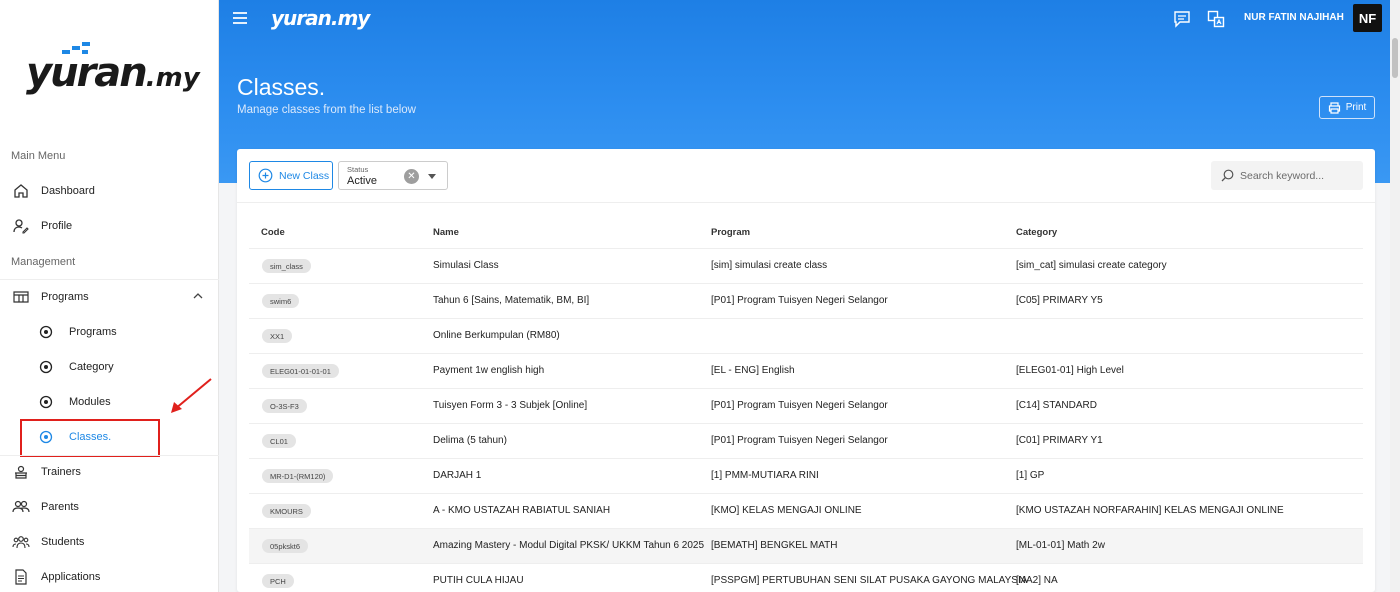 Image resolution: width=1400 pixels, height=592 pixels. I want to click on sidebar-item-programs: Programs, so click(109, 331).